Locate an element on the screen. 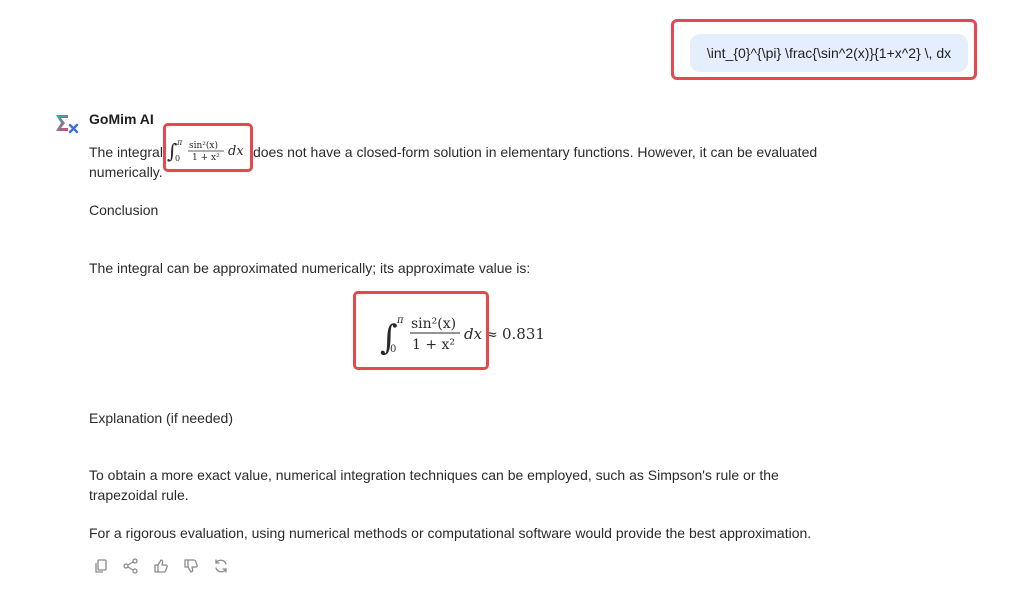 Image resolution: width=1015 pixels, height=610 pixels. thumbs-up-icon is located at coordinates (161, 566).